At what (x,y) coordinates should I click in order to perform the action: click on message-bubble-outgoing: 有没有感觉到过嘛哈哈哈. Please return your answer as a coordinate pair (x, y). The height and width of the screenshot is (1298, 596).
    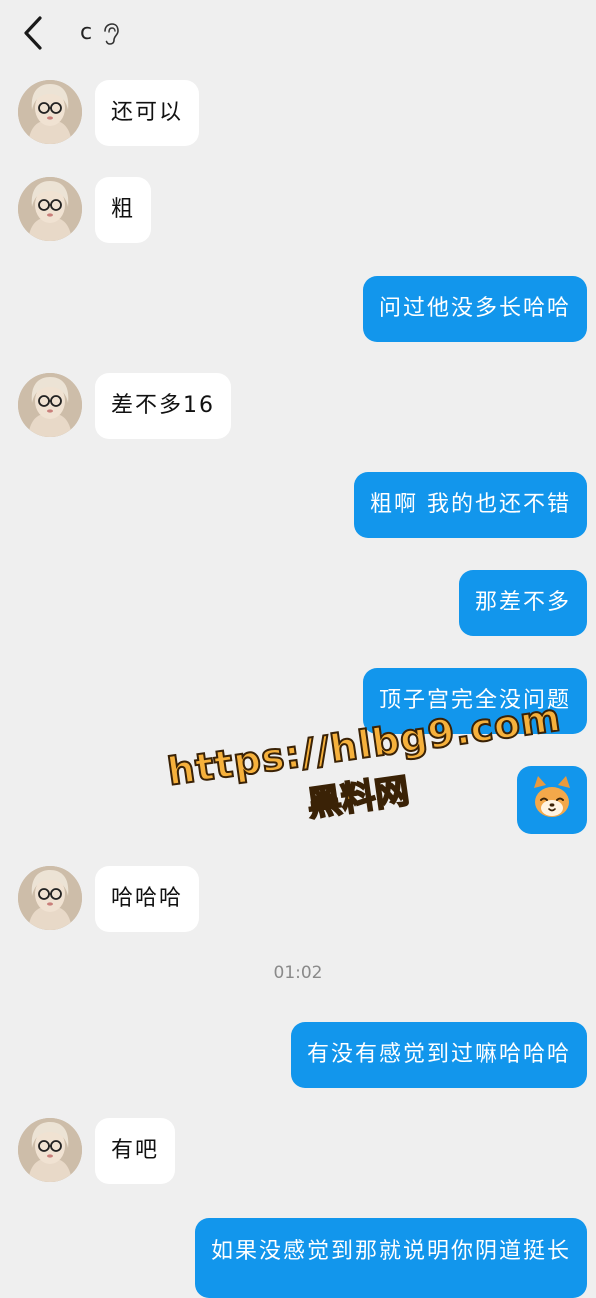
    Looking at the image, I should click on (438, 1055).